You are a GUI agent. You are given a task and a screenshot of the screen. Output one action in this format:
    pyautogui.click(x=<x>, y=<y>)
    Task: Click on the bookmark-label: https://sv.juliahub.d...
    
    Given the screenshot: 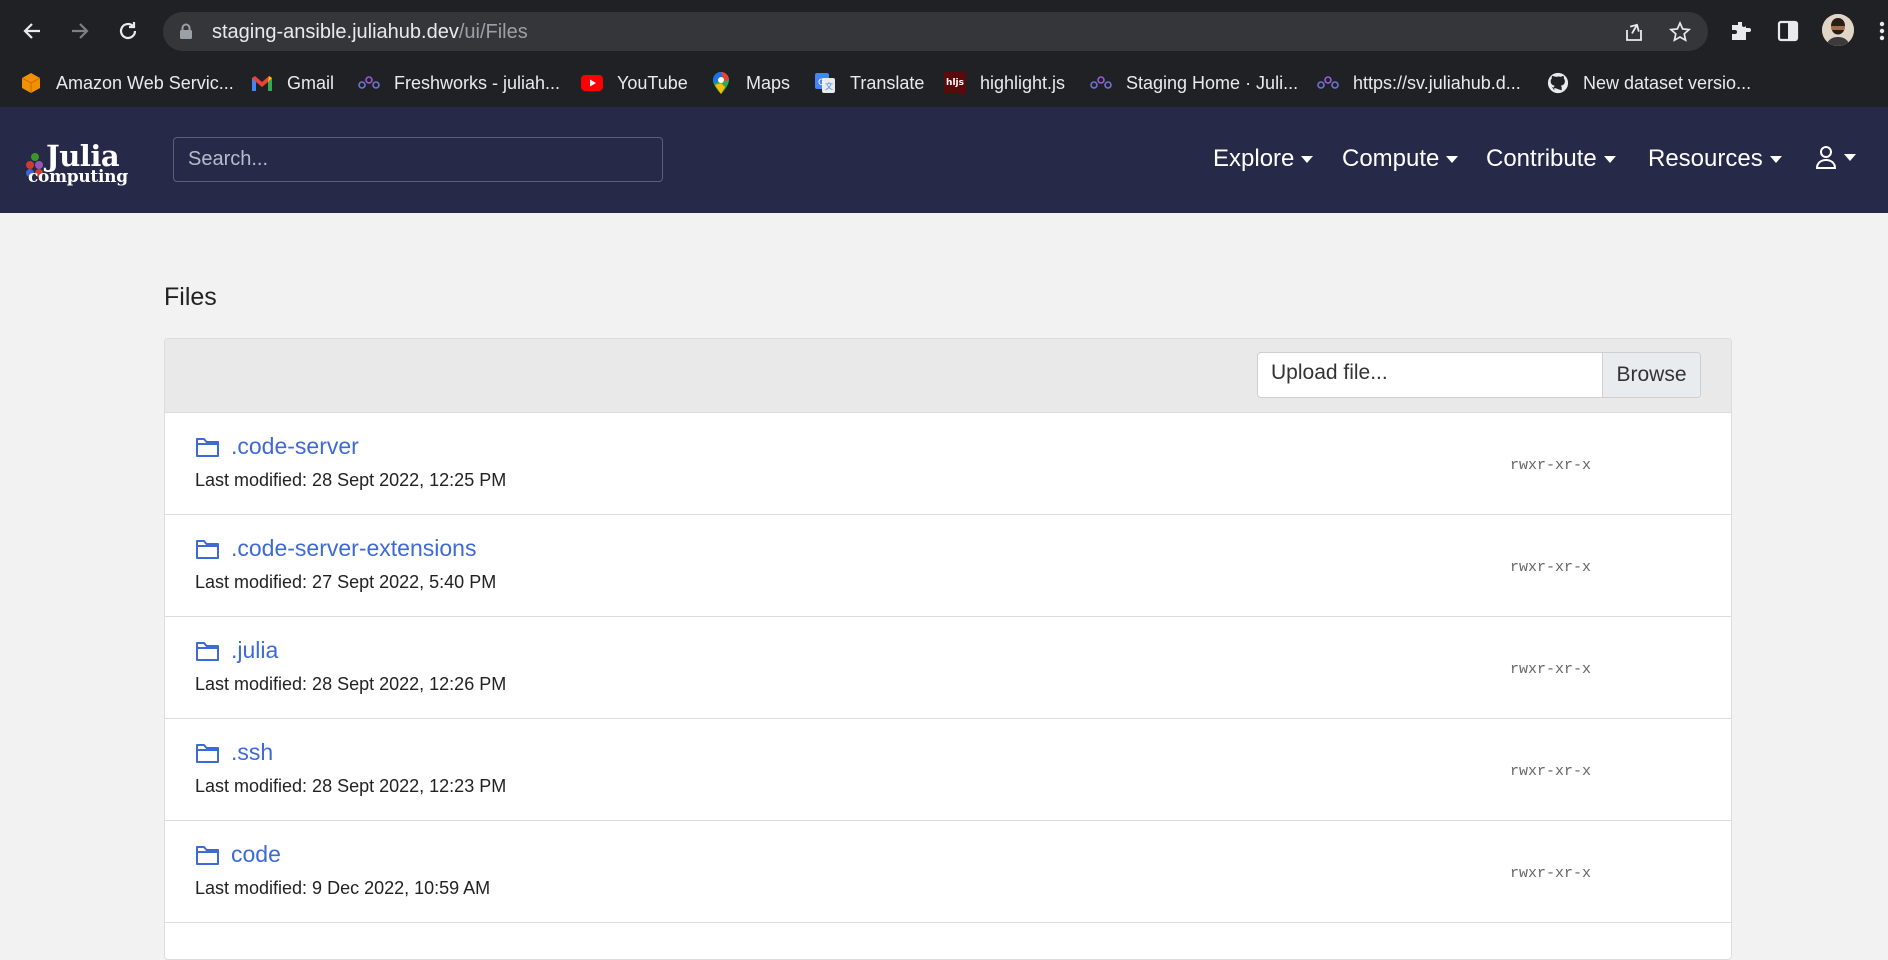 What is the action you would take?
    pyautogui.click(x=1437, y=82)
    